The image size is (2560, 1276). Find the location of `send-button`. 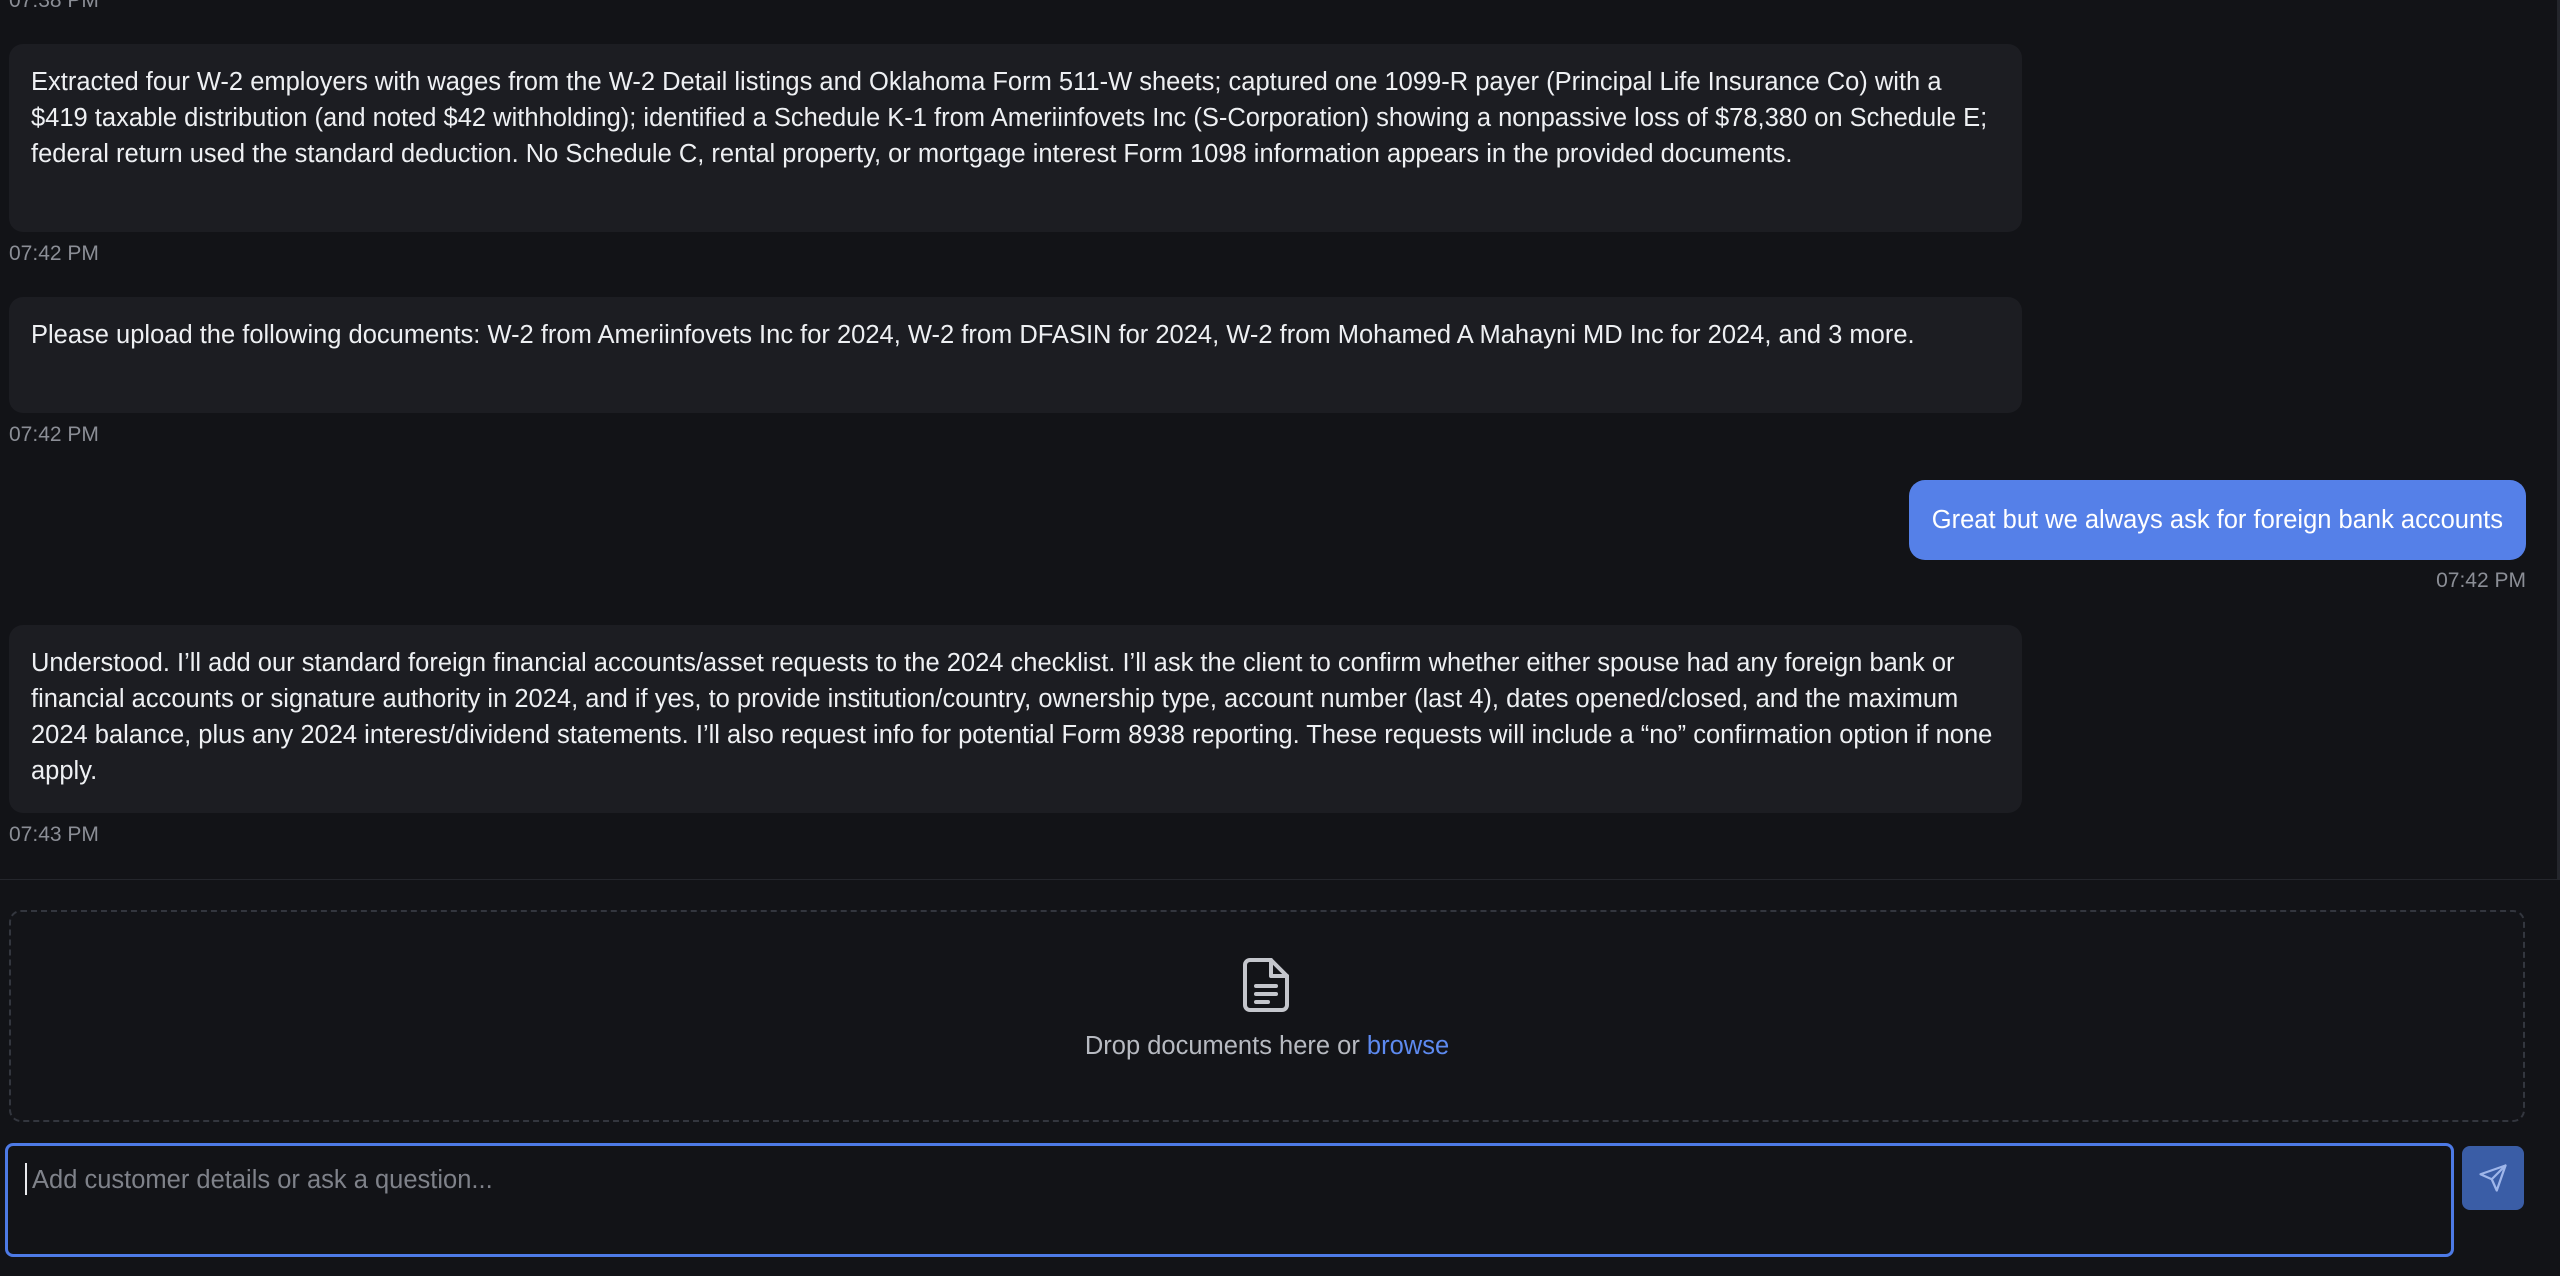

send-button is located at coordinates (2493, 1178).